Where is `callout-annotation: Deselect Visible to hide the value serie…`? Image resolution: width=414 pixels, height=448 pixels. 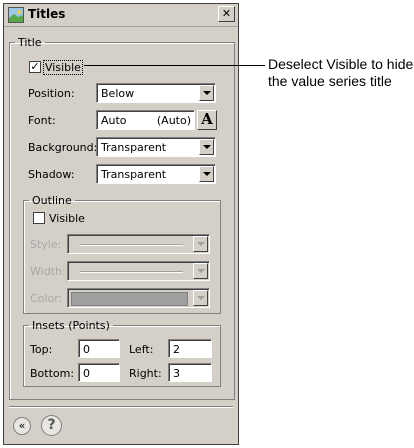 callout-annotation: Deselect Visible to hide the value serie… is located at coordinates (341, 72).